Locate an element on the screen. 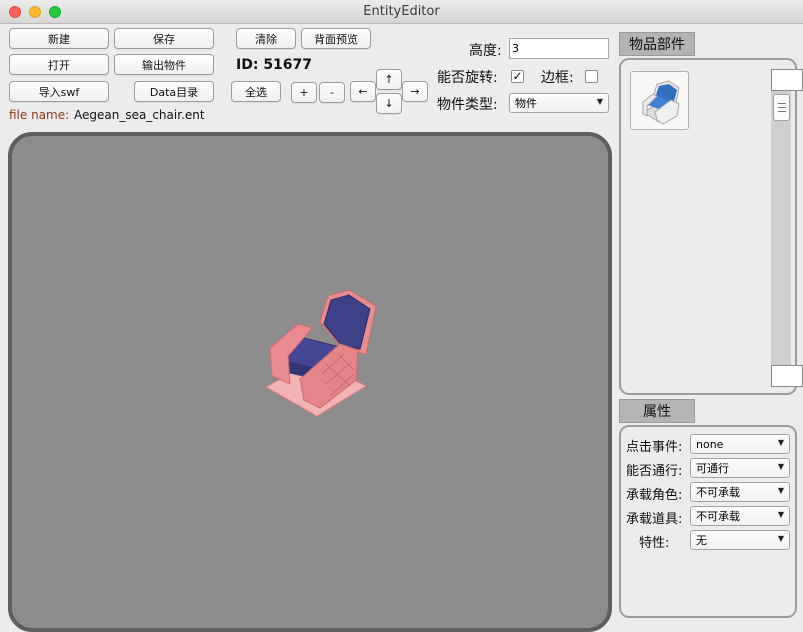 The height and width of the screenshot is (632, 803). scroll-down-arrow is located at coordinates (787, 376).